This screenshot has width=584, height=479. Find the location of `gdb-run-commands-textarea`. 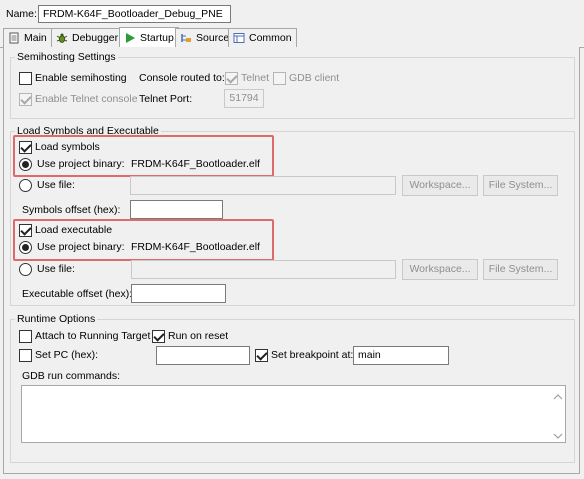

gdb-run-commands-textarea is located at coordinates (293, 414).